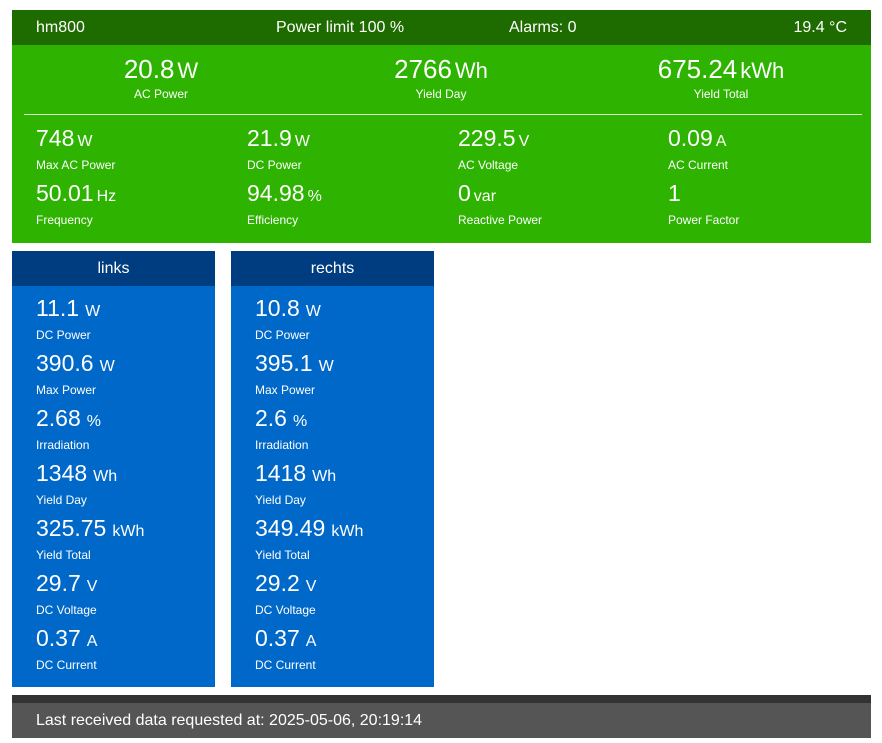  I want to click on metric-value: 21.9, so click(269, 138).